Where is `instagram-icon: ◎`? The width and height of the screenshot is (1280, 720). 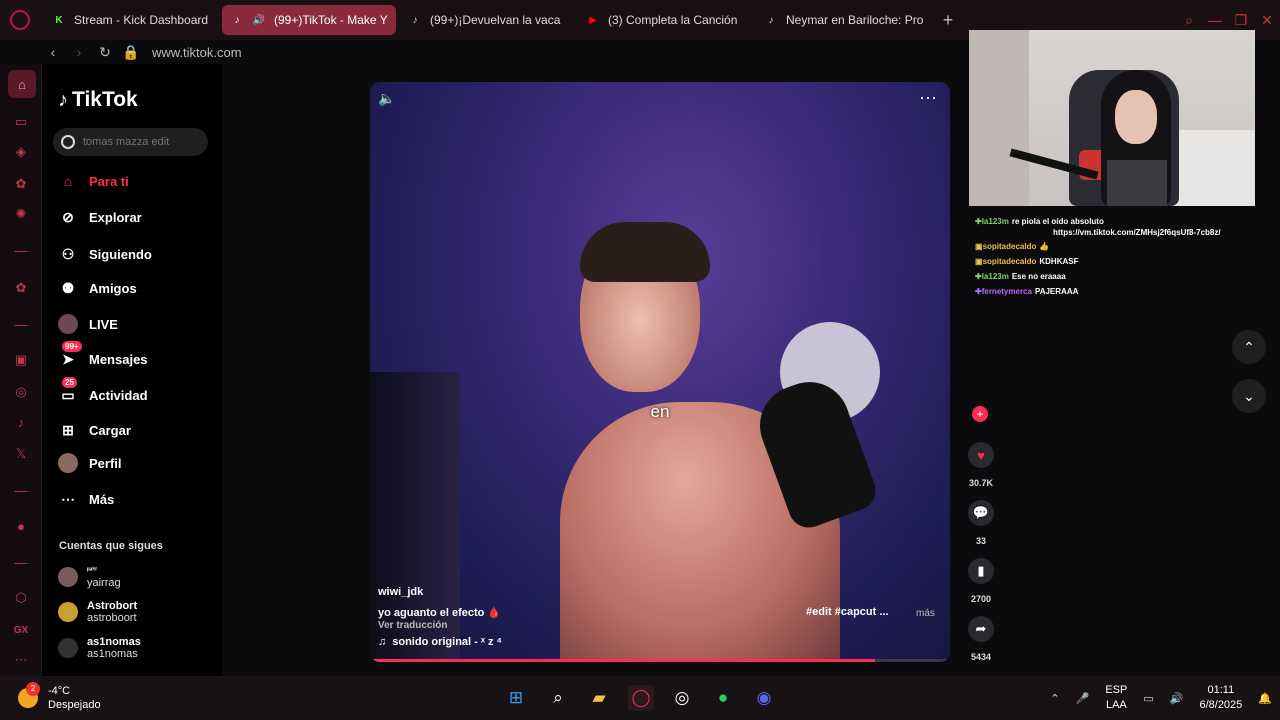 instagram-icon: ◎ is located at coordinates (21, 392).